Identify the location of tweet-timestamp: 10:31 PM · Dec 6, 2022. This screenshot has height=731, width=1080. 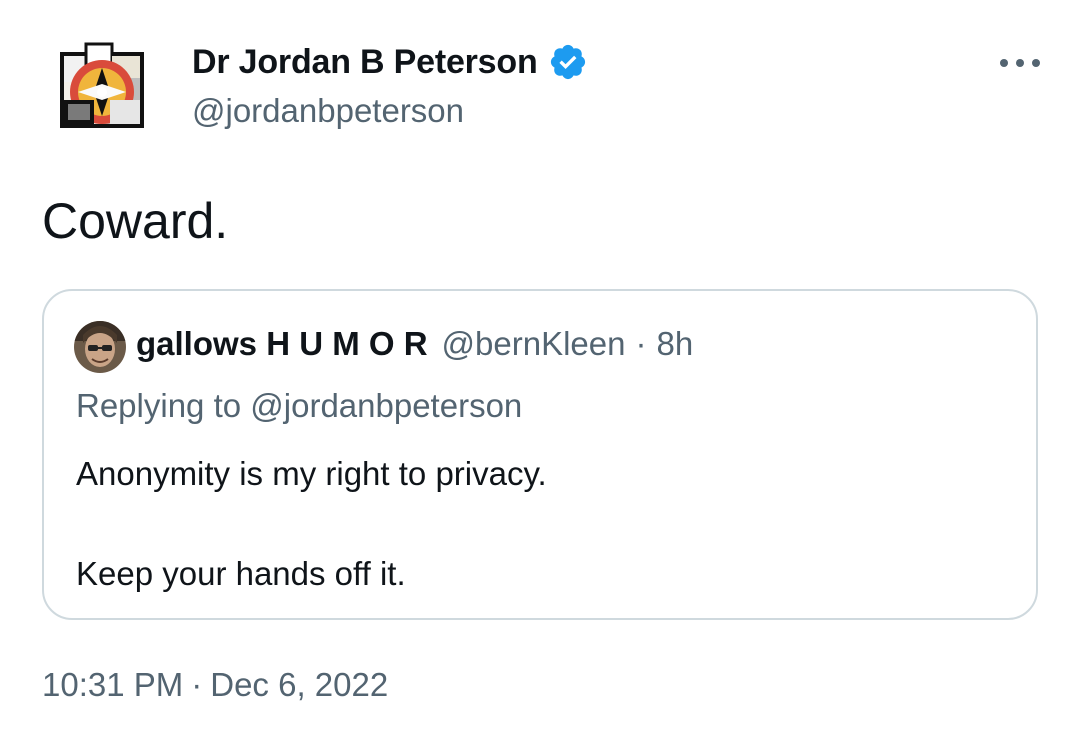
(215, 685).